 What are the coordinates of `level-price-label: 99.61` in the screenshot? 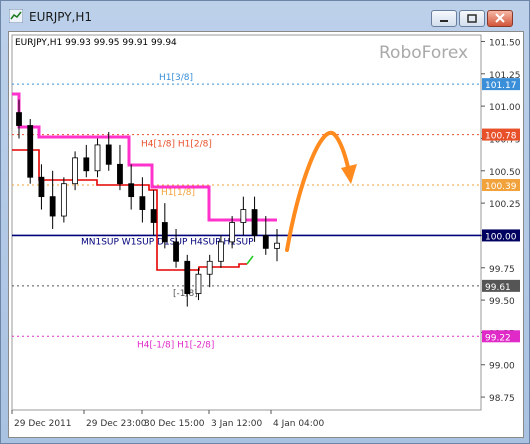 It's located at (498, 288).